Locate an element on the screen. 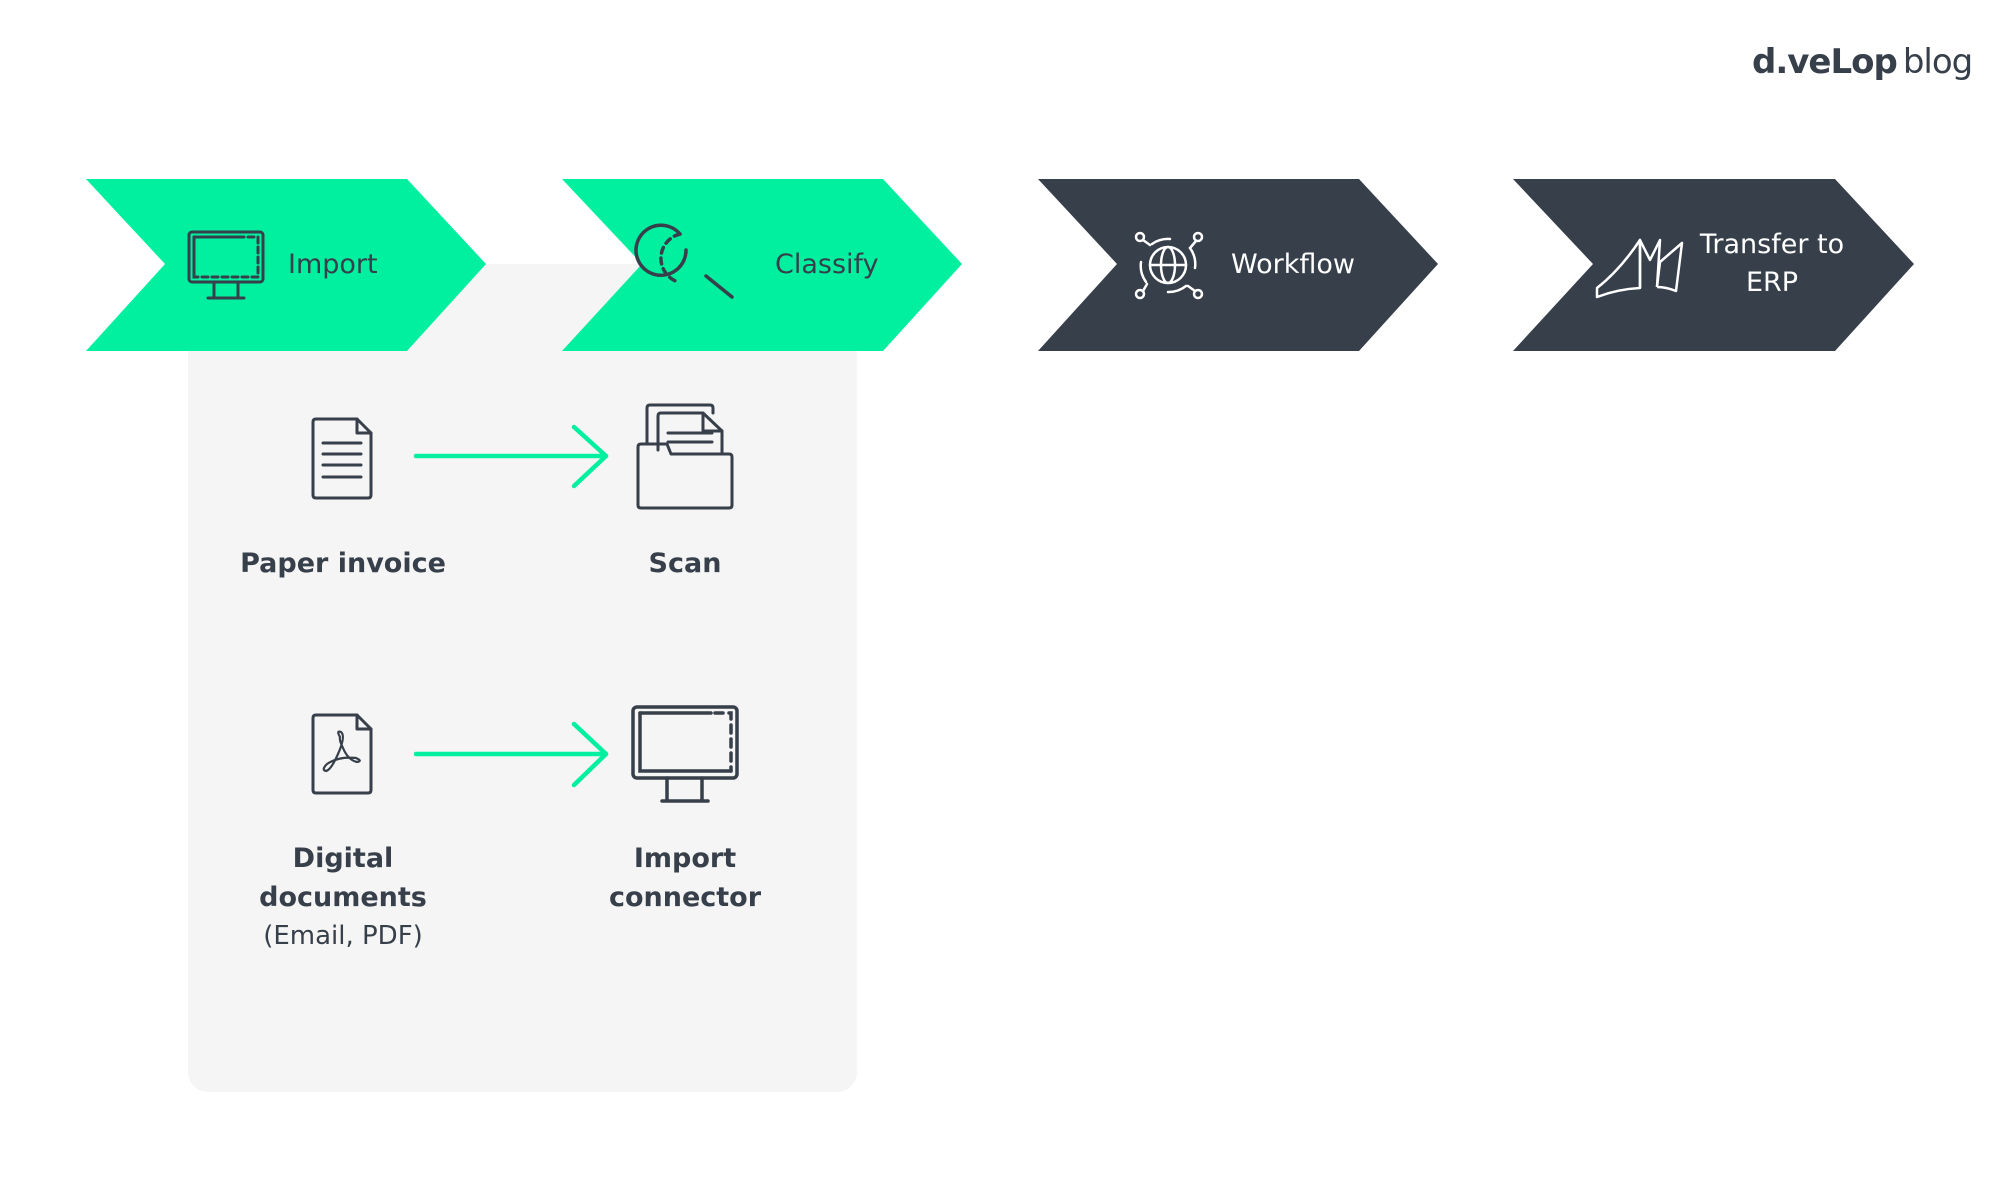 Image resolution: width=2000 pixels, height=1188 pixels. step-label-classify: Classify is located at coordinates (827, 264).